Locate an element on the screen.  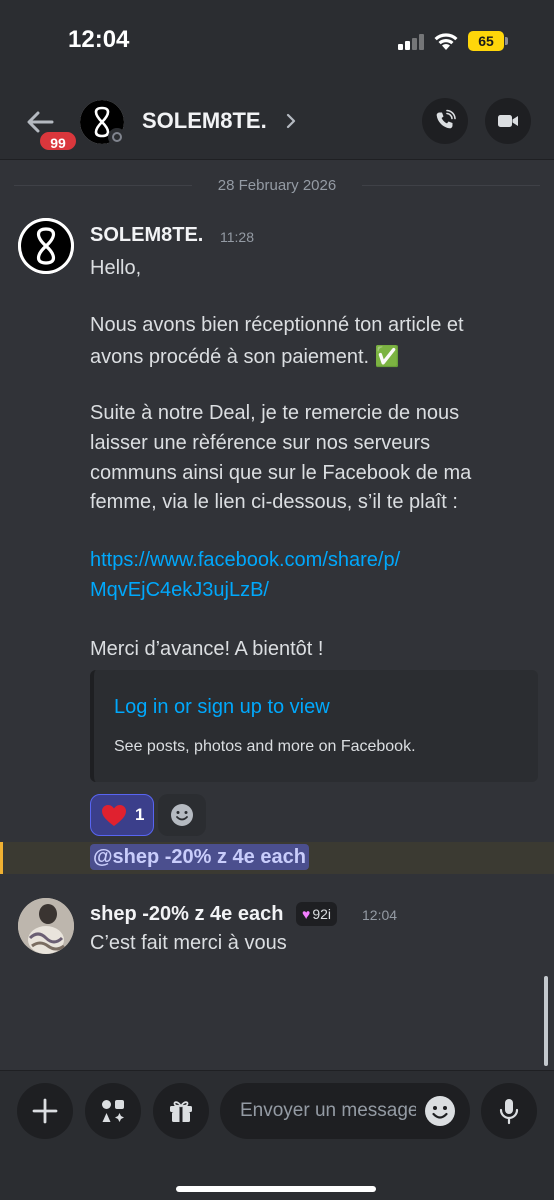
mention-highlight: @shep -20% z 4e each is located at coordinates (277, 858).